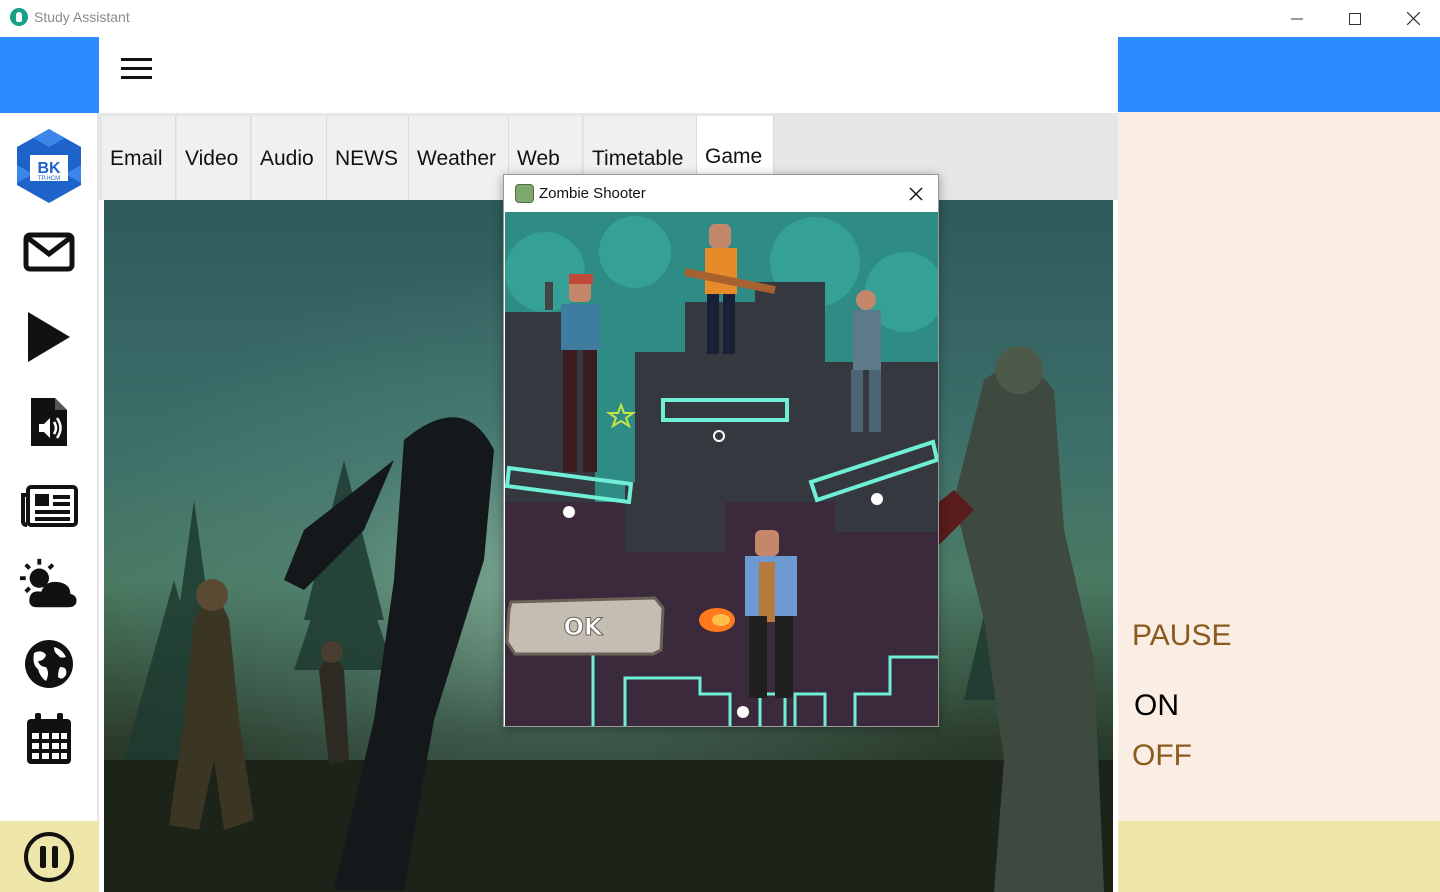 The height and width of the screenshot is (892, 1440). I want to click on ok-button: OK, so click(585, 626).